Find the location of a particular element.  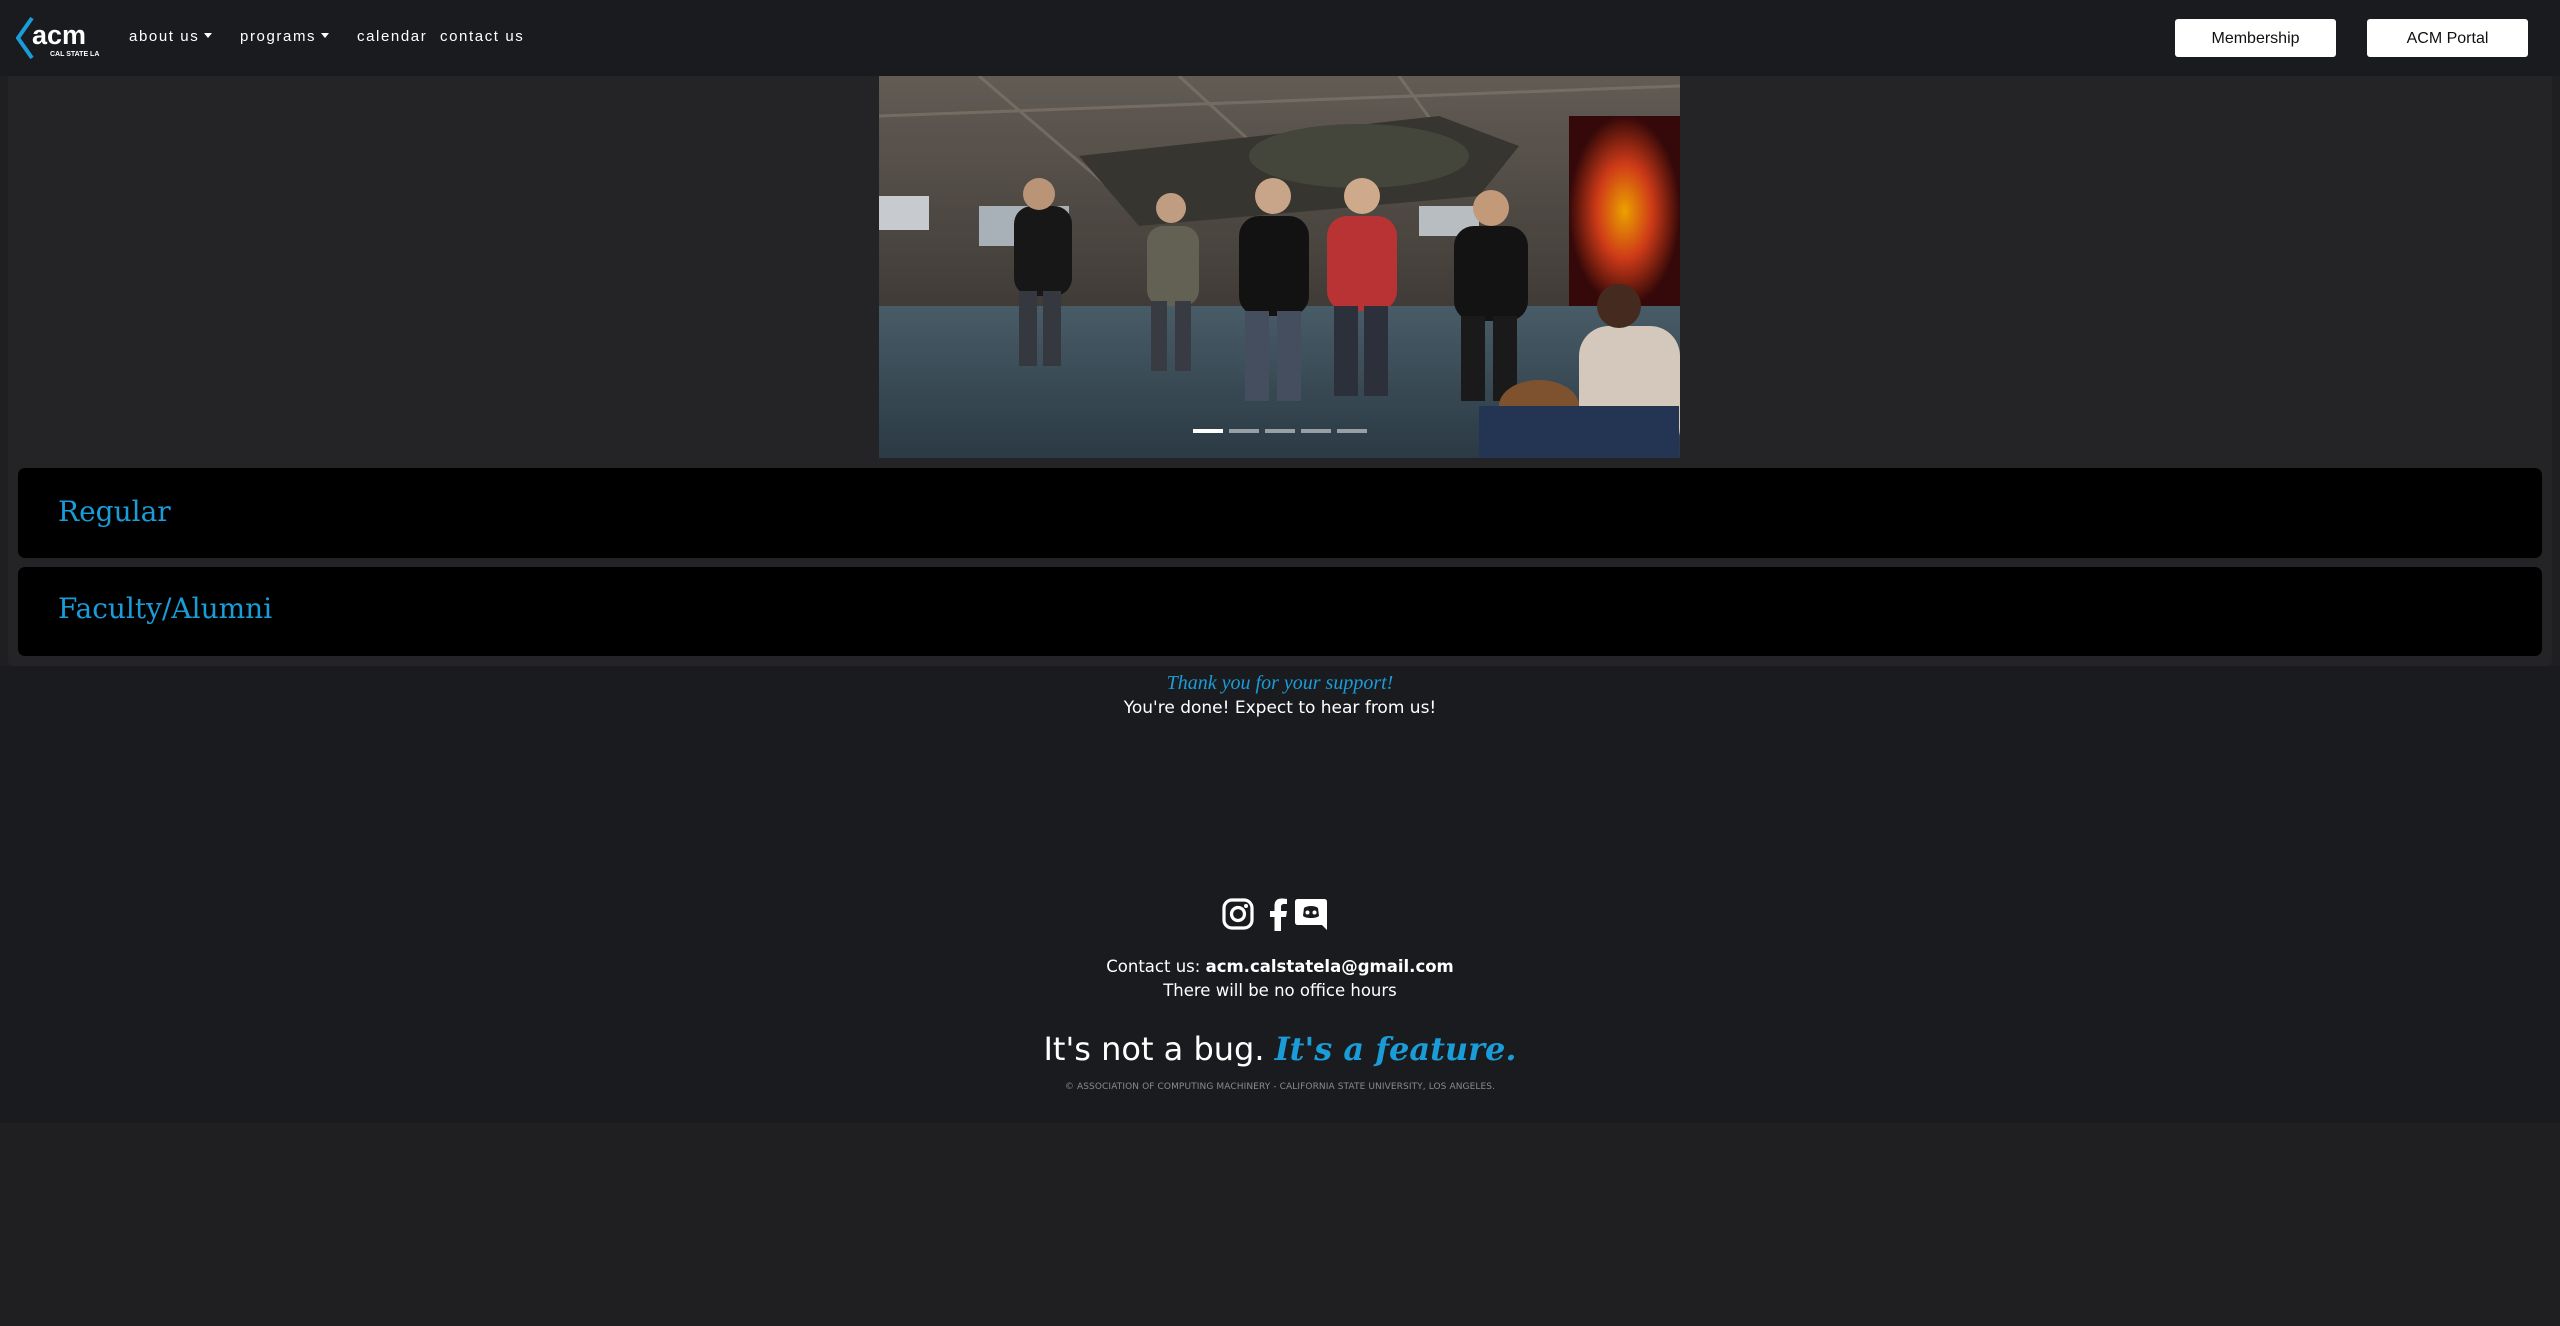

acm-logo: acm CAL STATE LA is located at coordinates (57, 38).